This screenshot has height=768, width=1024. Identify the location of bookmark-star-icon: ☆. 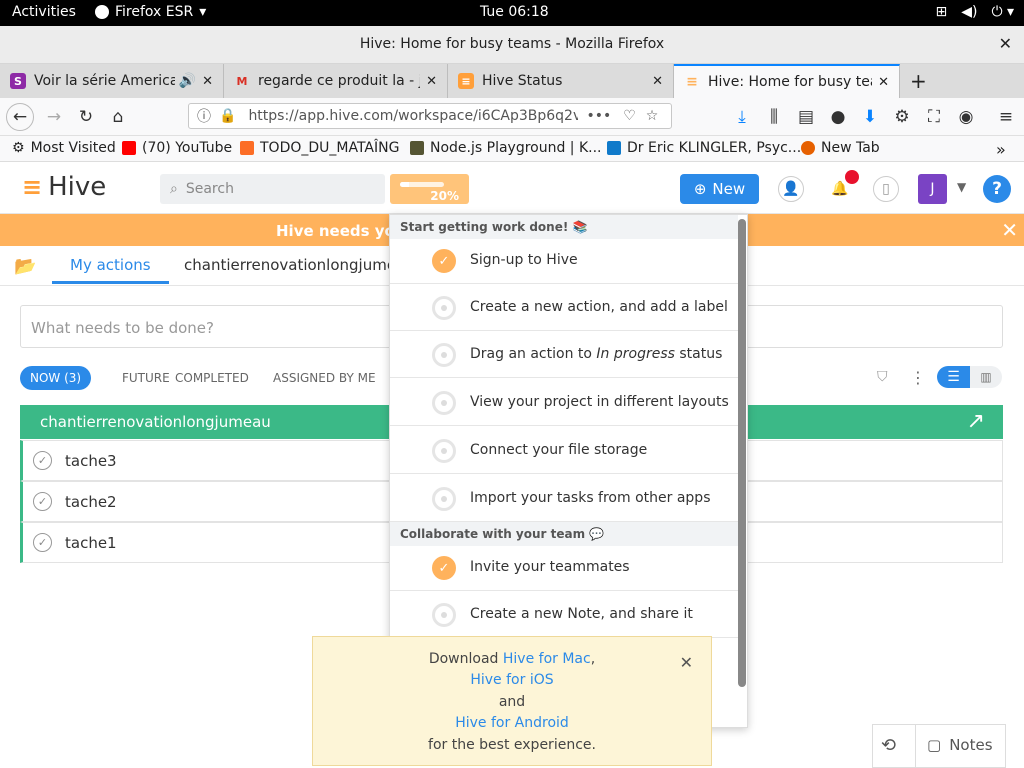
(652, 116).